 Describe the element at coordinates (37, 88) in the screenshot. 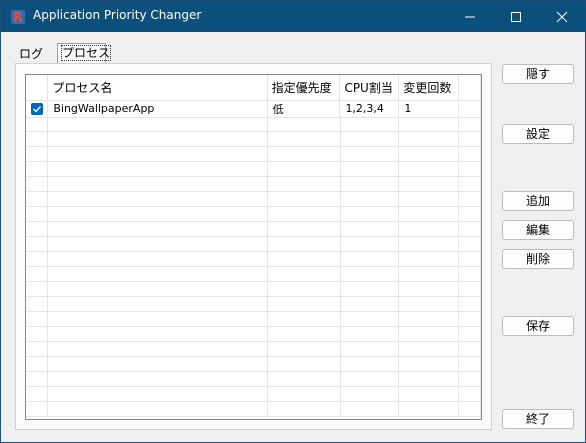

I see `header-check-cell` at that location.